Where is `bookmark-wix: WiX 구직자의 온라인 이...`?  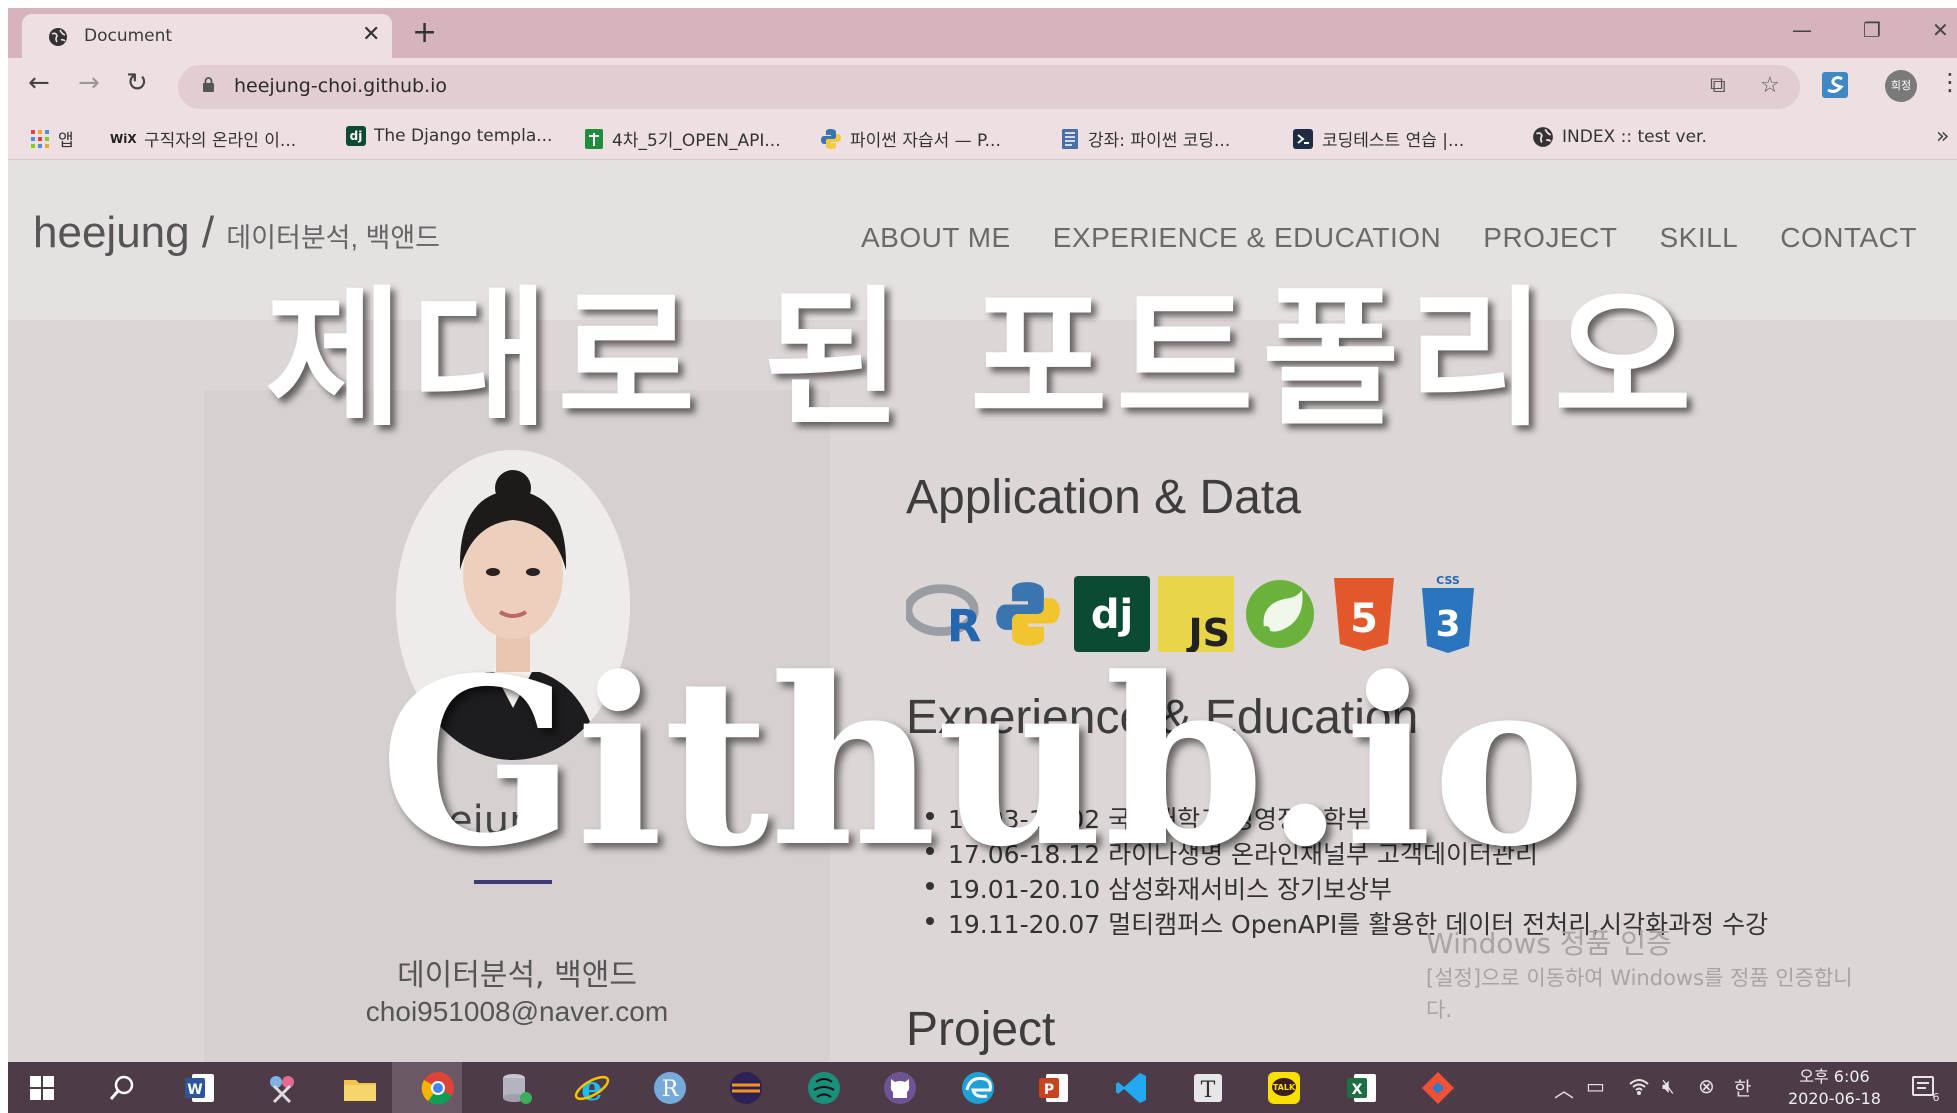
bookmark-wix: WiX 구직자의 온라인 이... is located at coordinates (203, 138).